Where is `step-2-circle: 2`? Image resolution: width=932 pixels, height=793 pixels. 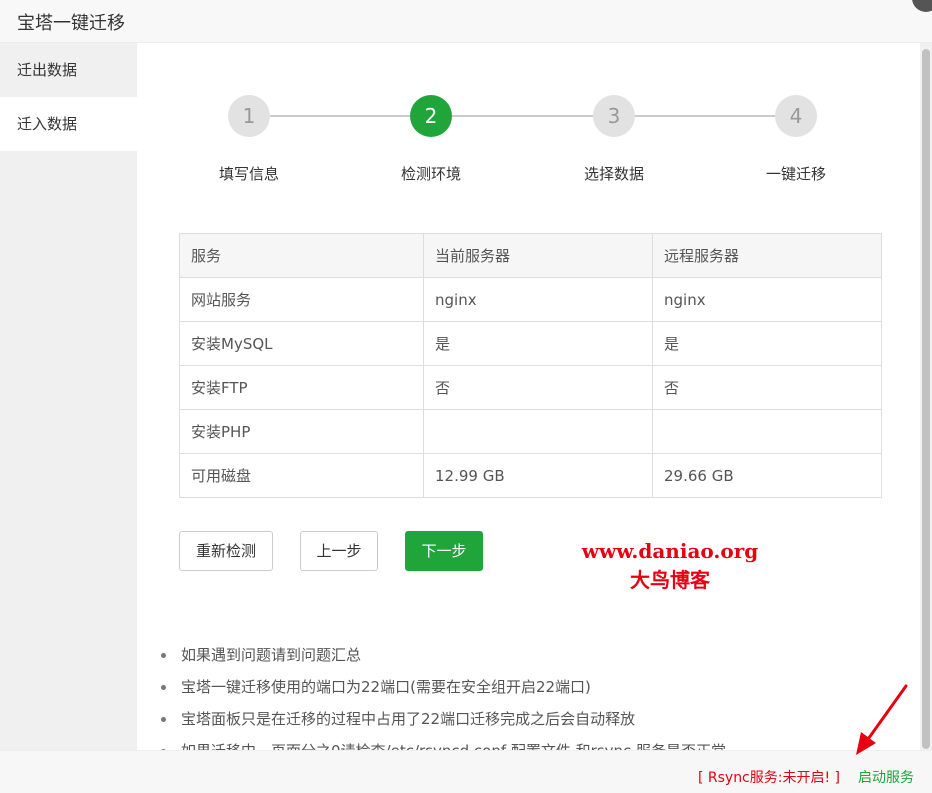
step-2-circle: 2 is located at coordinates (431, 116).